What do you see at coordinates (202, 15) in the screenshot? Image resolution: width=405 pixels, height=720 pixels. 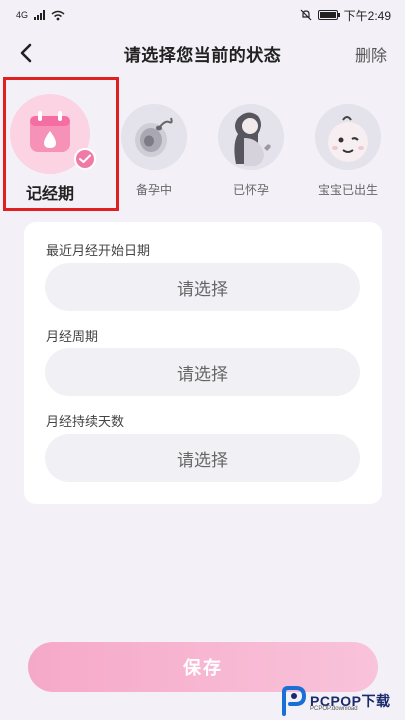 I see `status-bar: 4G 下午2:49` at bounding box center [202, 15].